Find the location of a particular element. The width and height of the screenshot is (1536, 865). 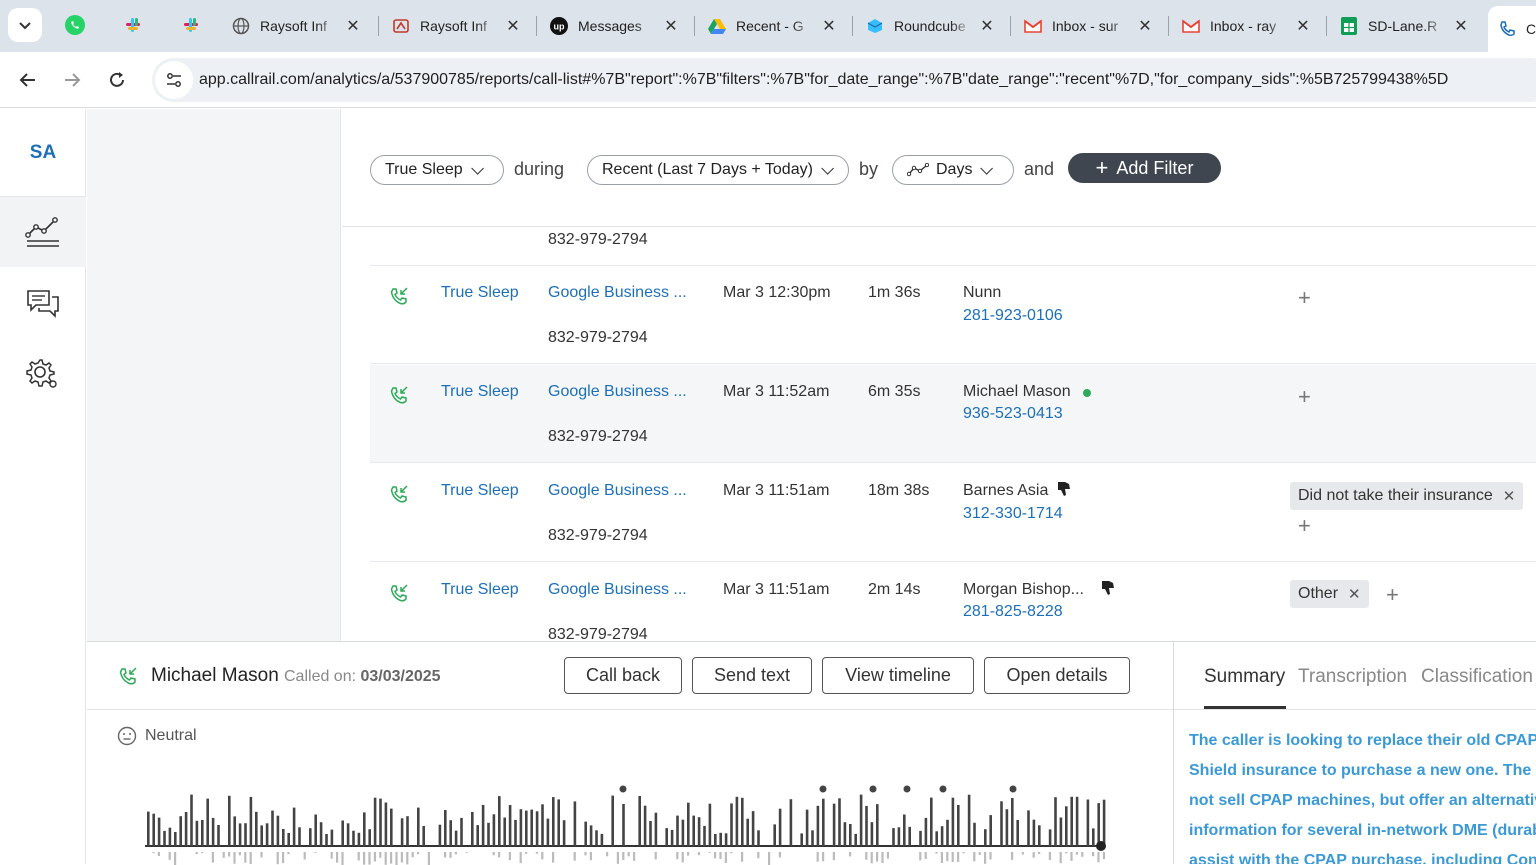

tab-summary: Summary is located at coordinates (1244, 677).